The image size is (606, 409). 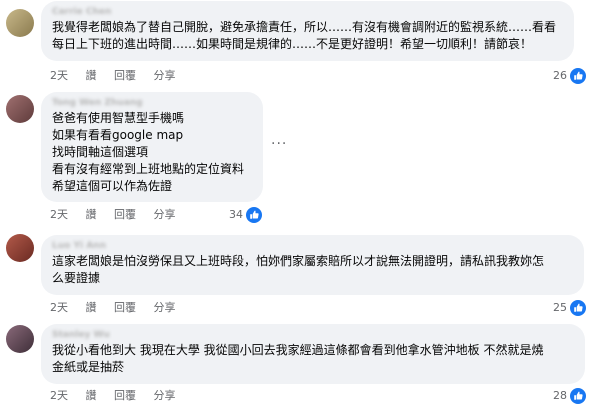 I want to click on reaction-count: 34, so click(x=239, y=215).